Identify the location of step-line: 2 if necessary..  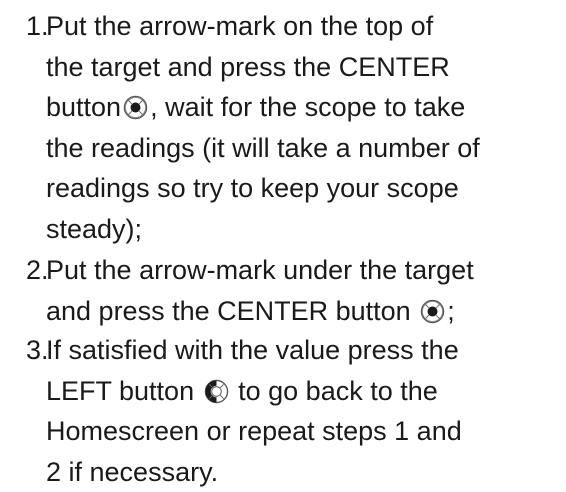
(298, 472).